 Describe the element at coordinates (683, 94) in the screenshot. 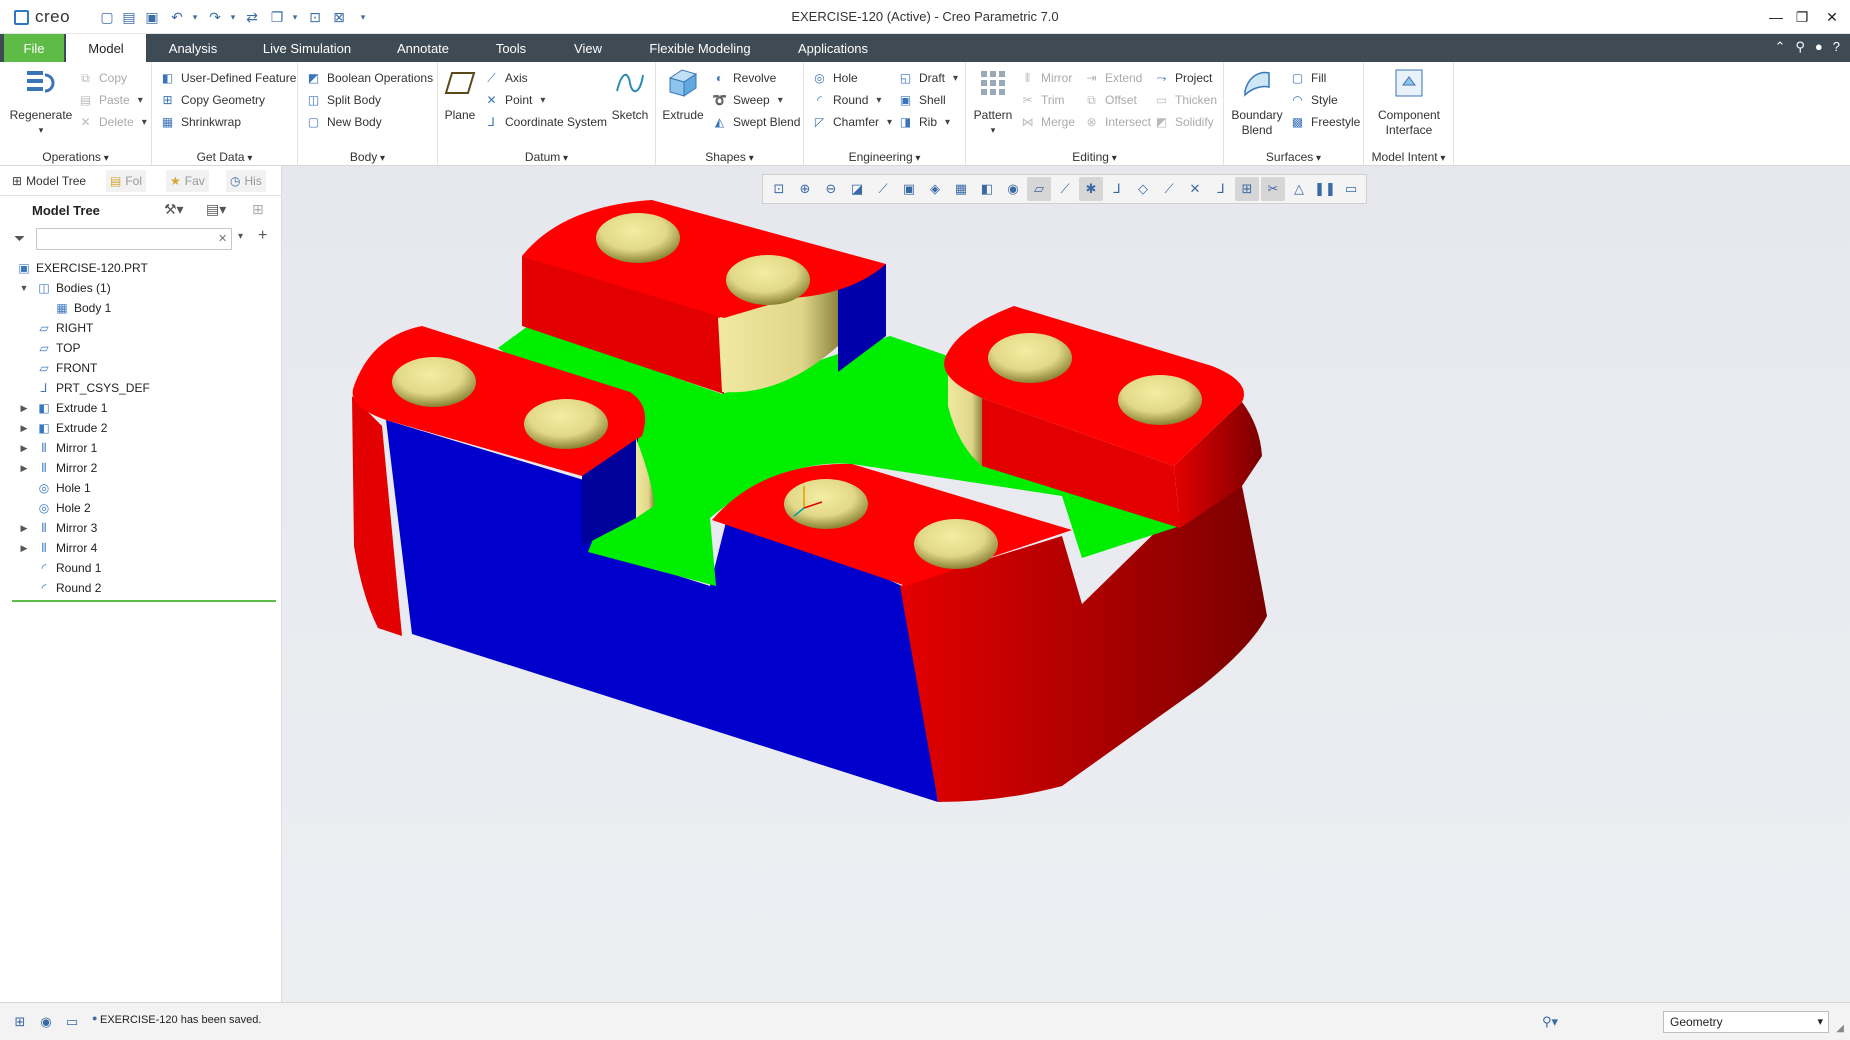

I see `extrude-button: Extrude` at that location.